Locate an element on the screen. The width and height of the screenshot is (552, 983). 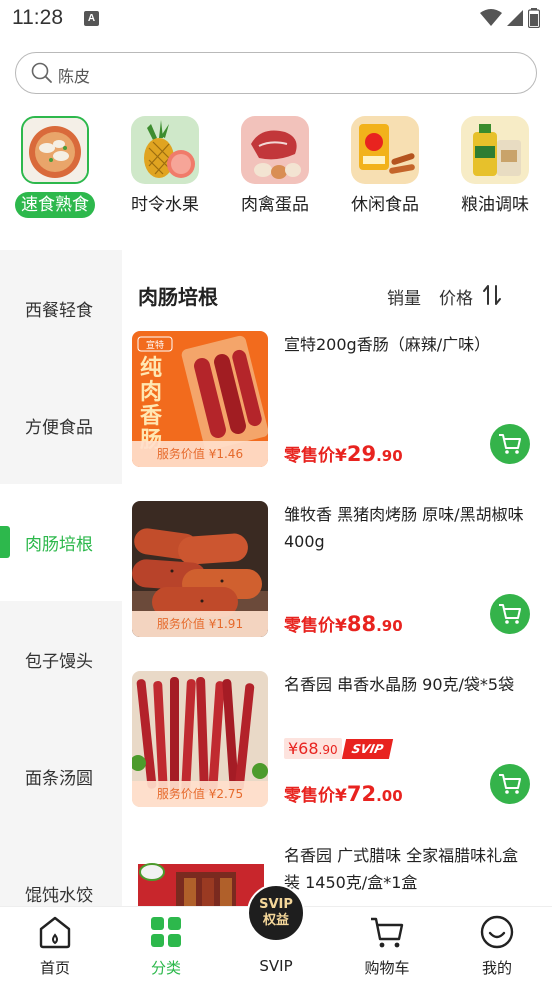
svip-benefits-button: SVIP 权益 is located at coordinates (276, 913).